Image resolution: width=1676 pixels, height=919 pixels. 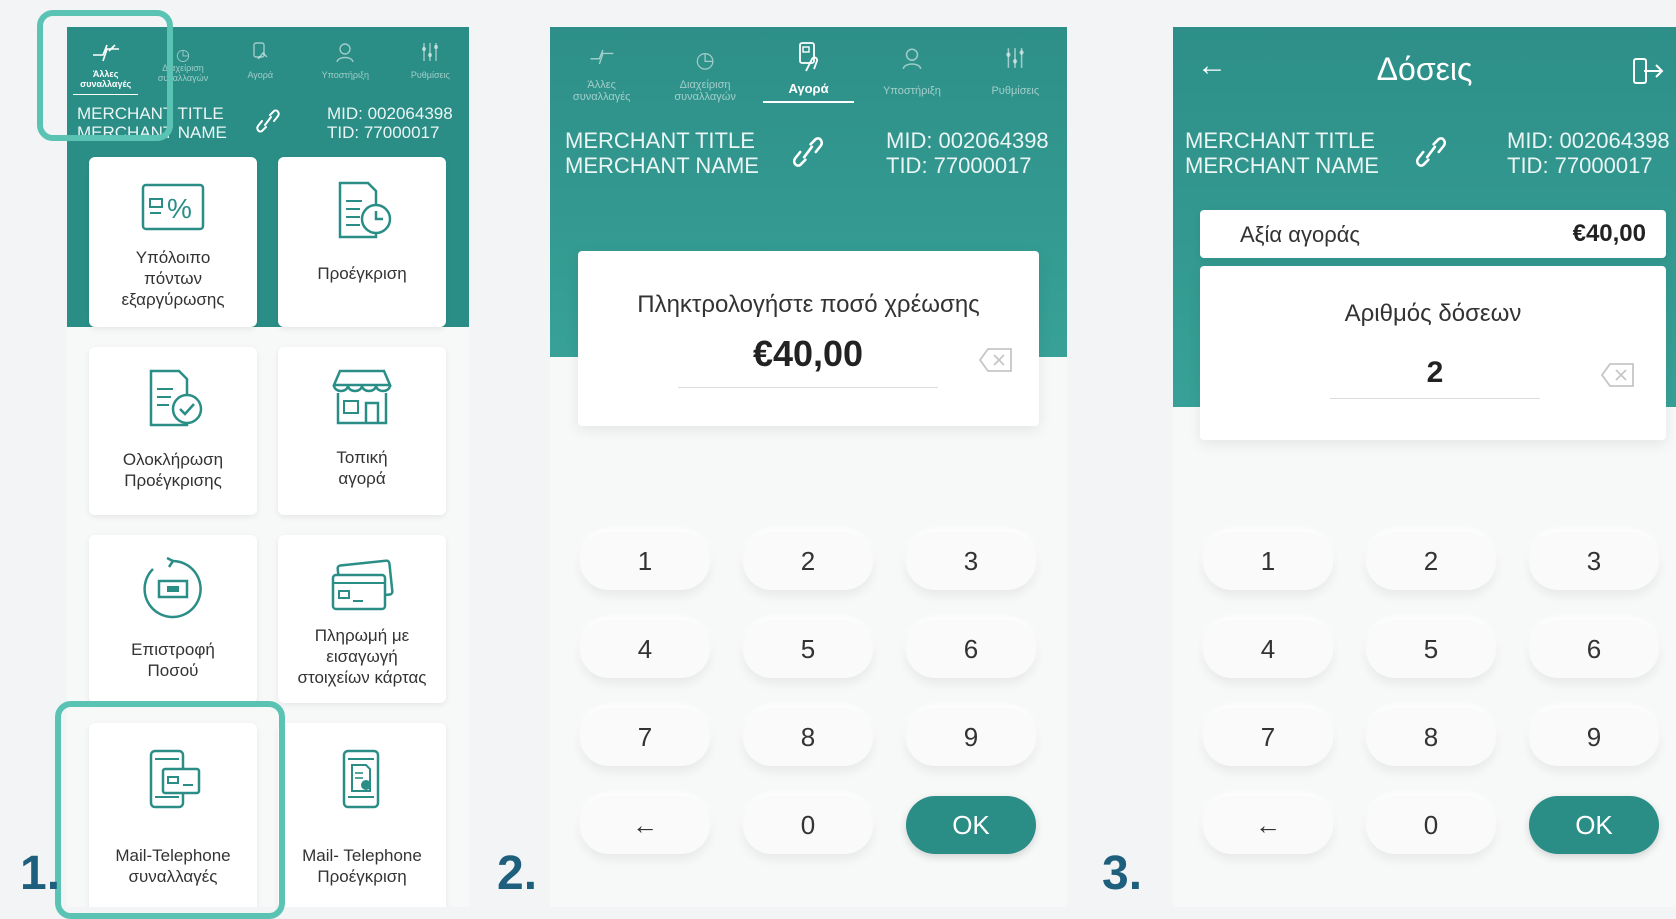 I want to click on tile-label: Mail- Telephone, so click(x=362, y=855).